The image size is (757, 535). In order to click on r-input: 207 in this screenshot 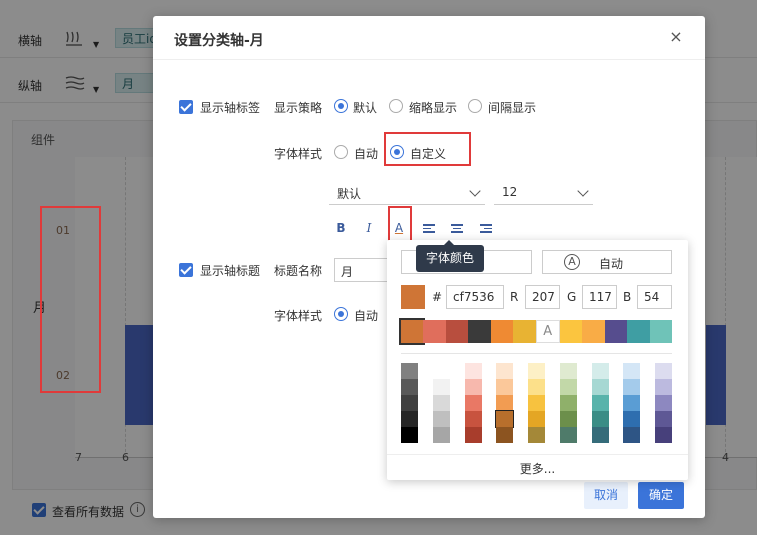, I will do `click(542, 297)`.